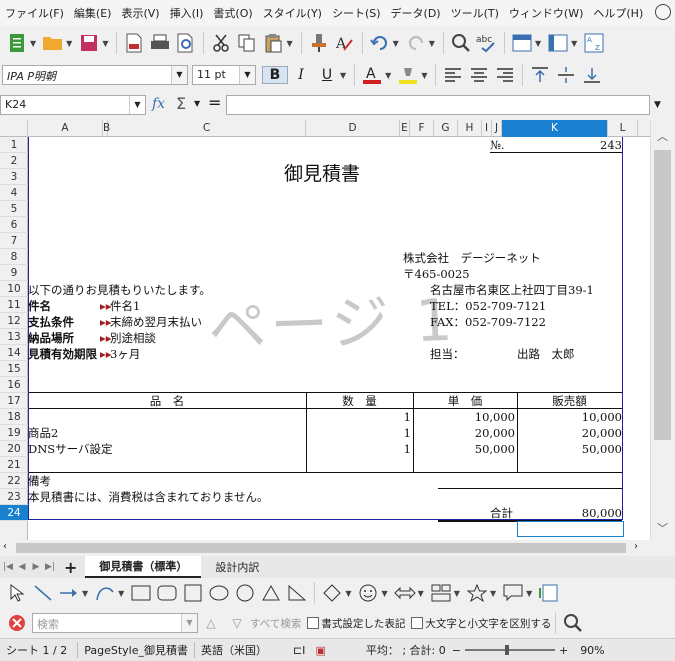 The height and width of the screenshot is (661, 675). What do you see at coordinates (479, 75) in the screenshot?
I see `align-center-icon` at bounding box center [479, 75].